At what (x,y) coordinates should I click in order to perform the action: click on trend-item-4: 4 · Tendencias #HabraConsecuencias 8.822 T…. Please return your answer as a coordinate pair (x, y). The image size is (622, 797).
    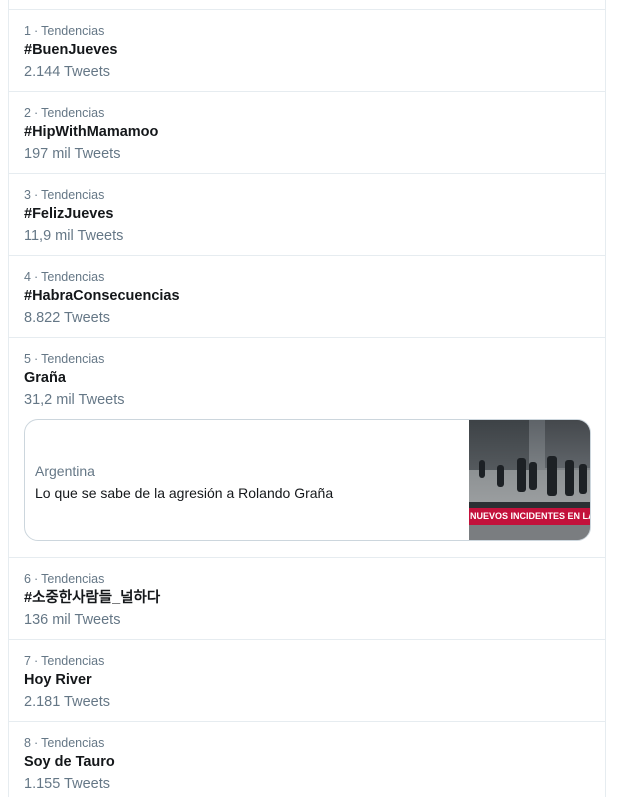
    Looking at the image, I should click on (307, 297).